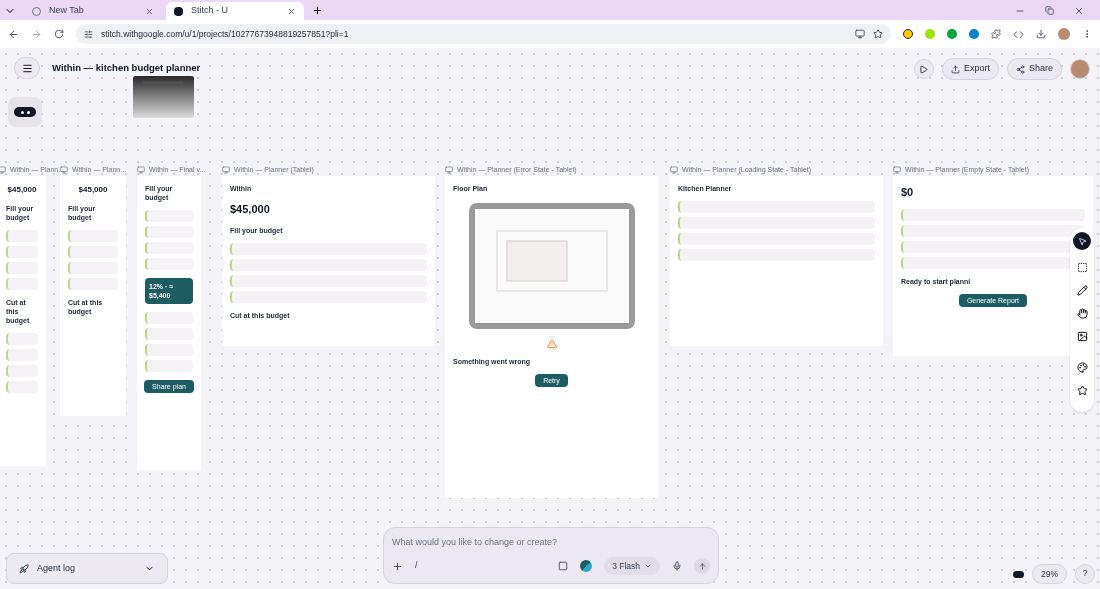 This screenshot has height=589, width=1100. Describe the element at coordinates (13, 34) in the screenshot. I see `back-icon` at that location.